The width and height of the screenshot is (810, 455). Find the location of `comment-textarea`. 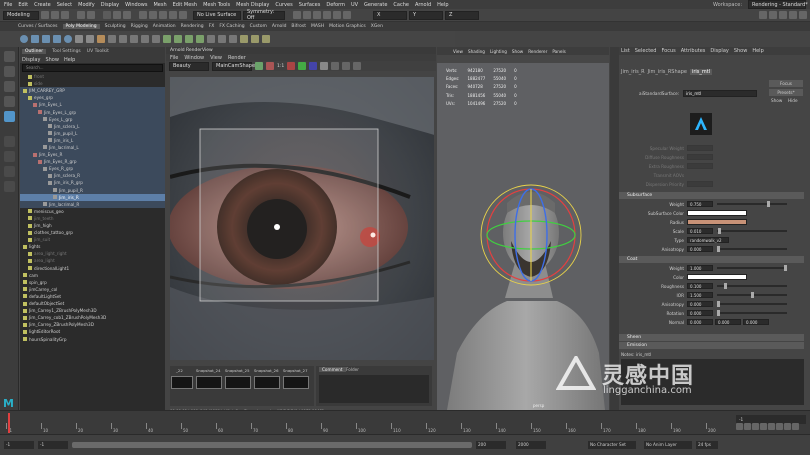

comment-textarea is located at coordinates (374, 389).